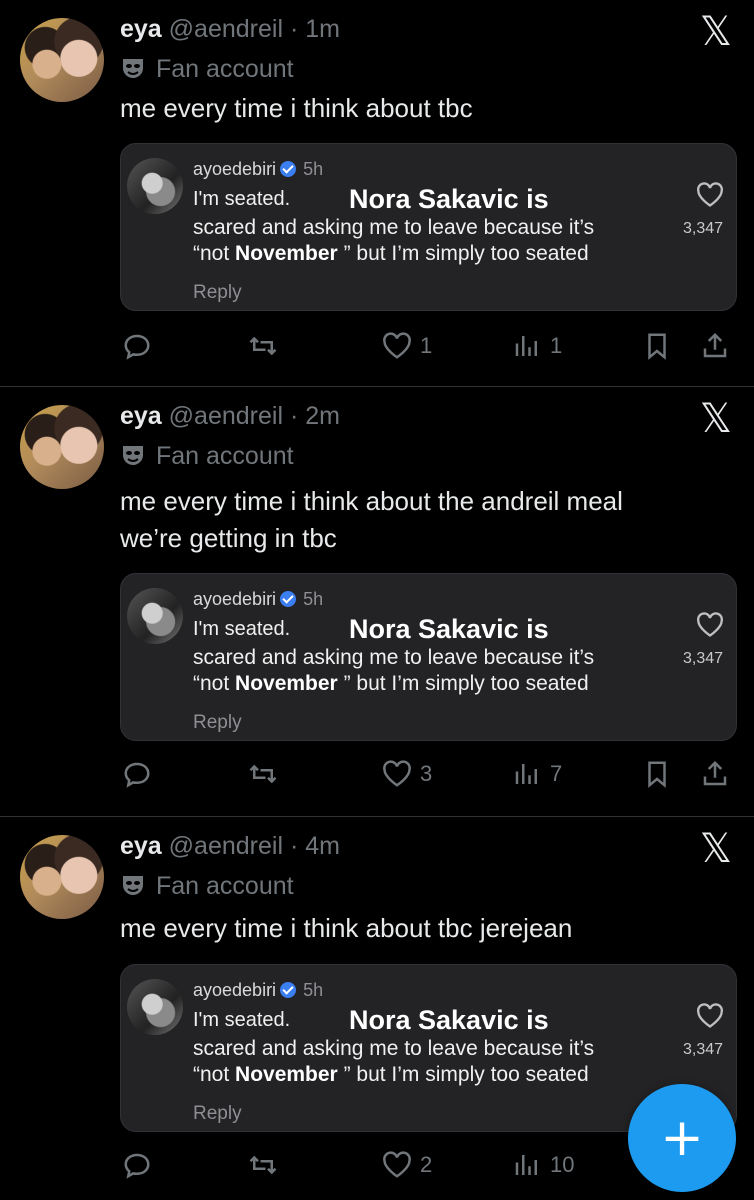 Image resolution: width=754 pixels, height=1200 pixels. I want to click on timestamp: 4m, so click(322, 846).